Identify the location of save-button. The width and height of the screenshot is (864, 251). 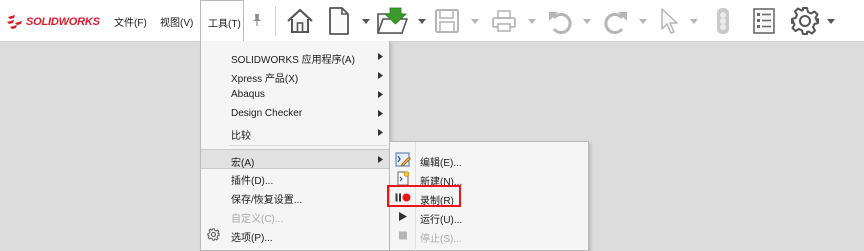
(447, 21).